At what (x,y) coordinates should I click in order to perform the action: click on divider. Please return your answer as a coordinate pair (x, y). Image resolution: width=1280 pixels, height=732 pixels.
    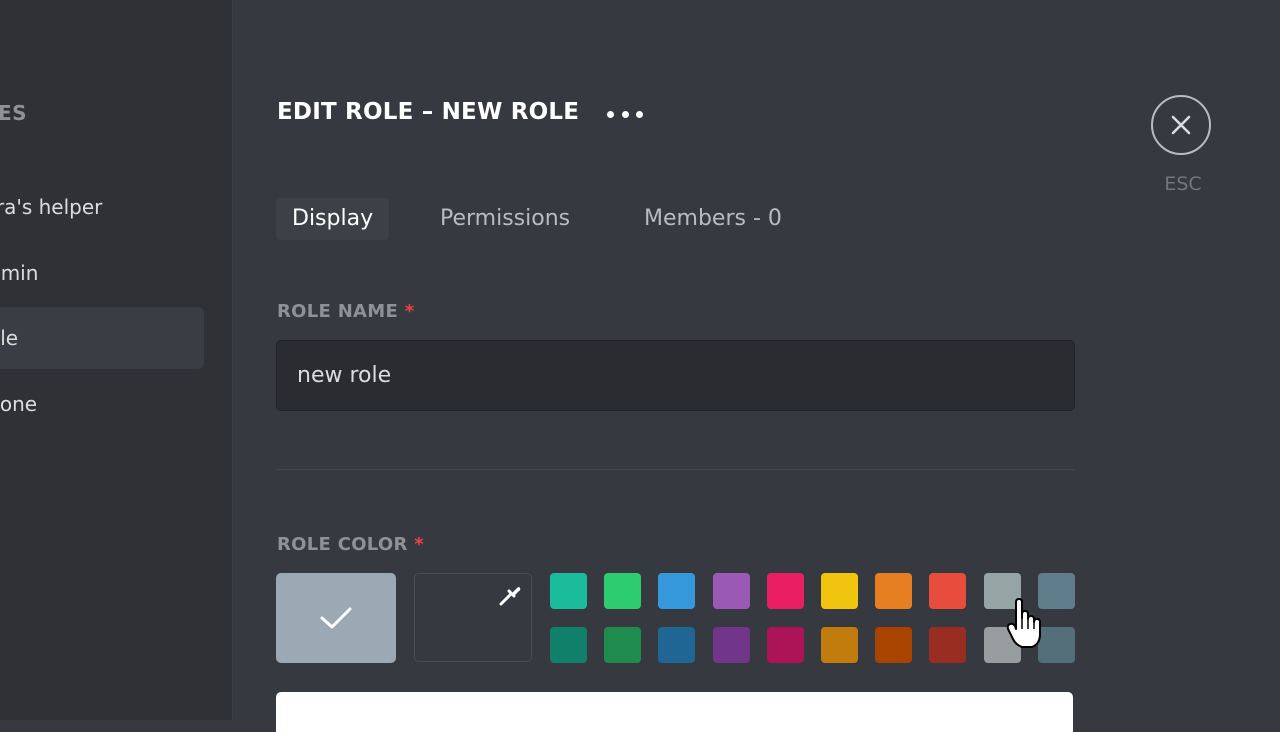
    Looking at the image, I should click on (675, 469).